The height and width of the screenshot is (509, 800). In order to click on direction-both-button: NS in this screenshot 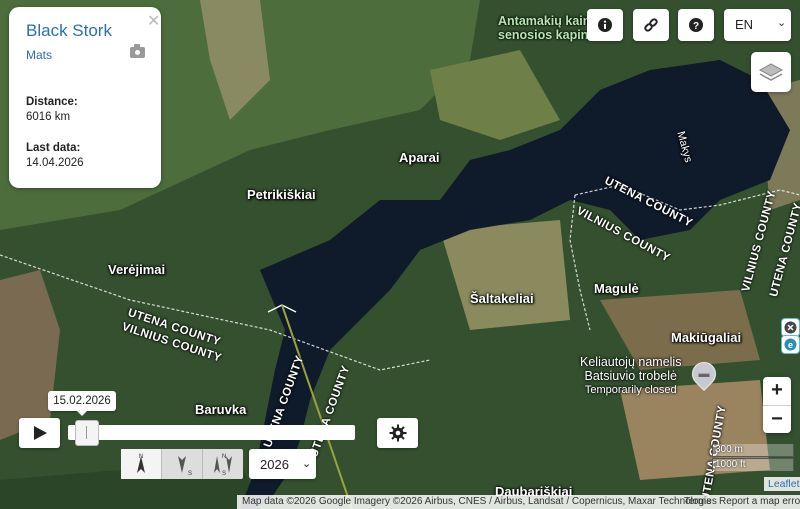, I will do `click(223, 464)`.